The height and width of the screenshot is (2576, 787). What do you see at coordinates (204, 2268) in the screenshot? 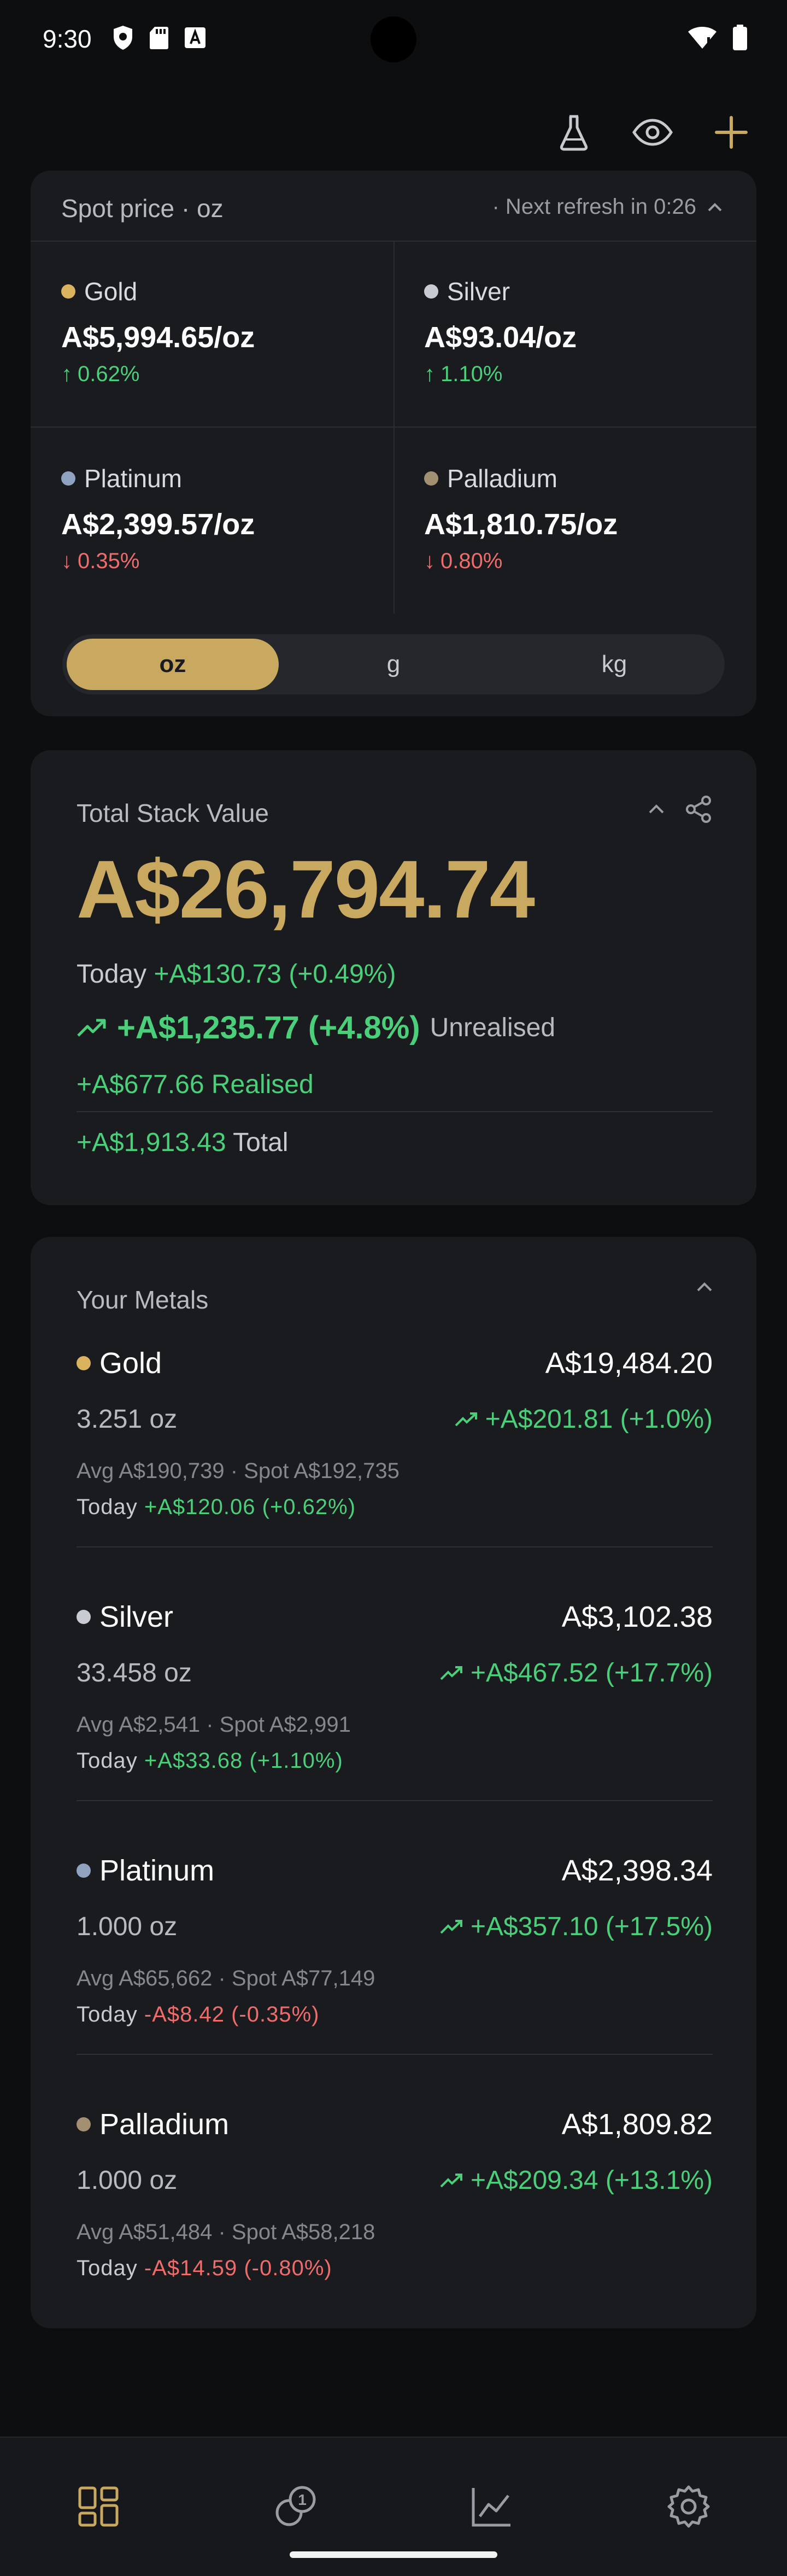
I see `holding-today: Today -A$14.59 (-0.80%)` at bounding box center [204, 2268].